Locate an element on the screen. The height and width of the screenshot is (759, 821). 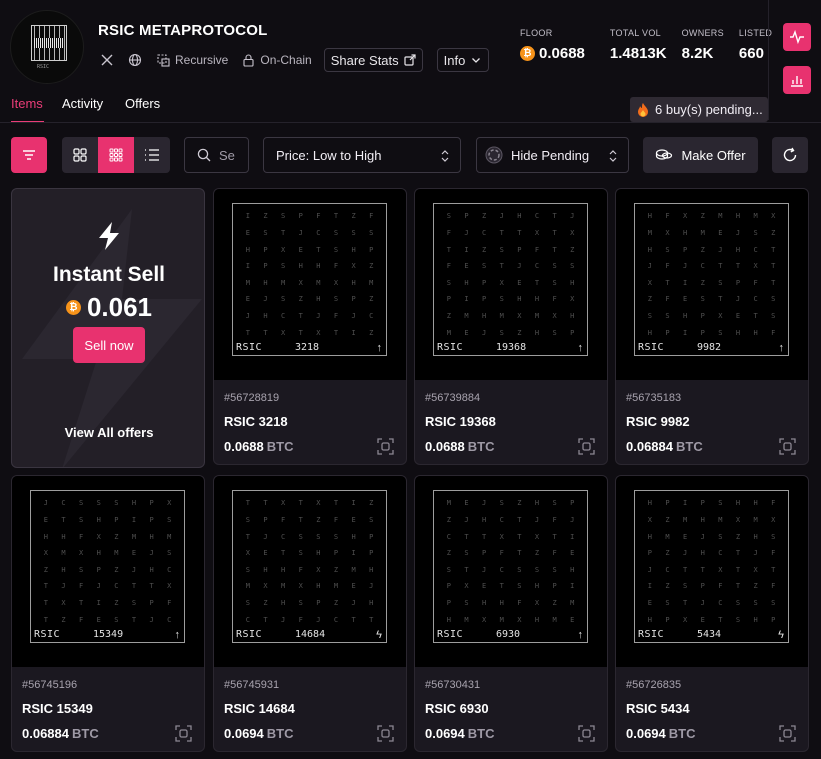
item-name: RSIC 14684 is located at coordinates (259, 708).